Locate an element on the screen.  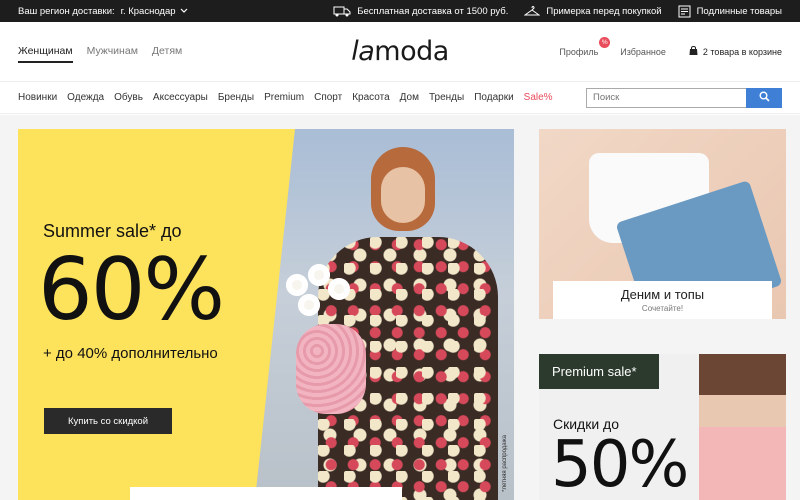
hero-bottom-strip is located at coordinates (266, 493).